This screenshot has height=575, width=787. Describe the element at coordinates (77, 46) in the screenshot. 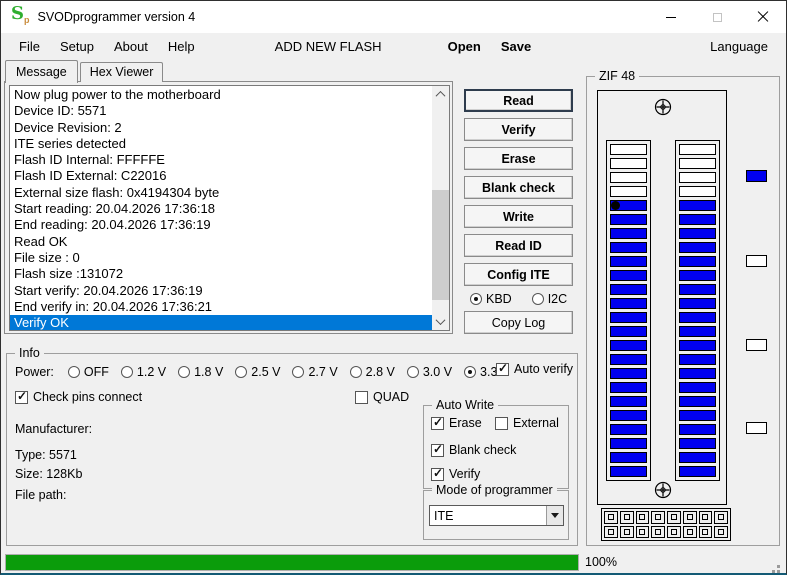

I see `menu-item-setup: Setup` at that location.